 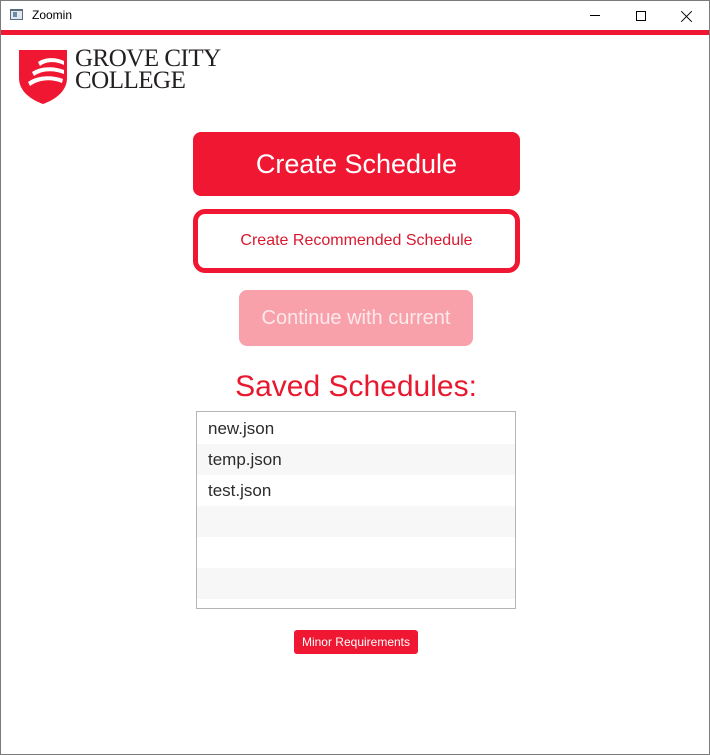 I want to click on close-icon, so click(x=687, y=16).